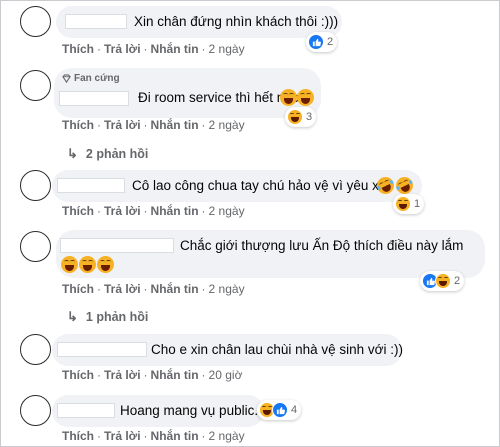  What do you see at coordinates (117, 154) in the screenshot?
I see `replies-count: 2 phản hồi` at bounding box center [117, 154].